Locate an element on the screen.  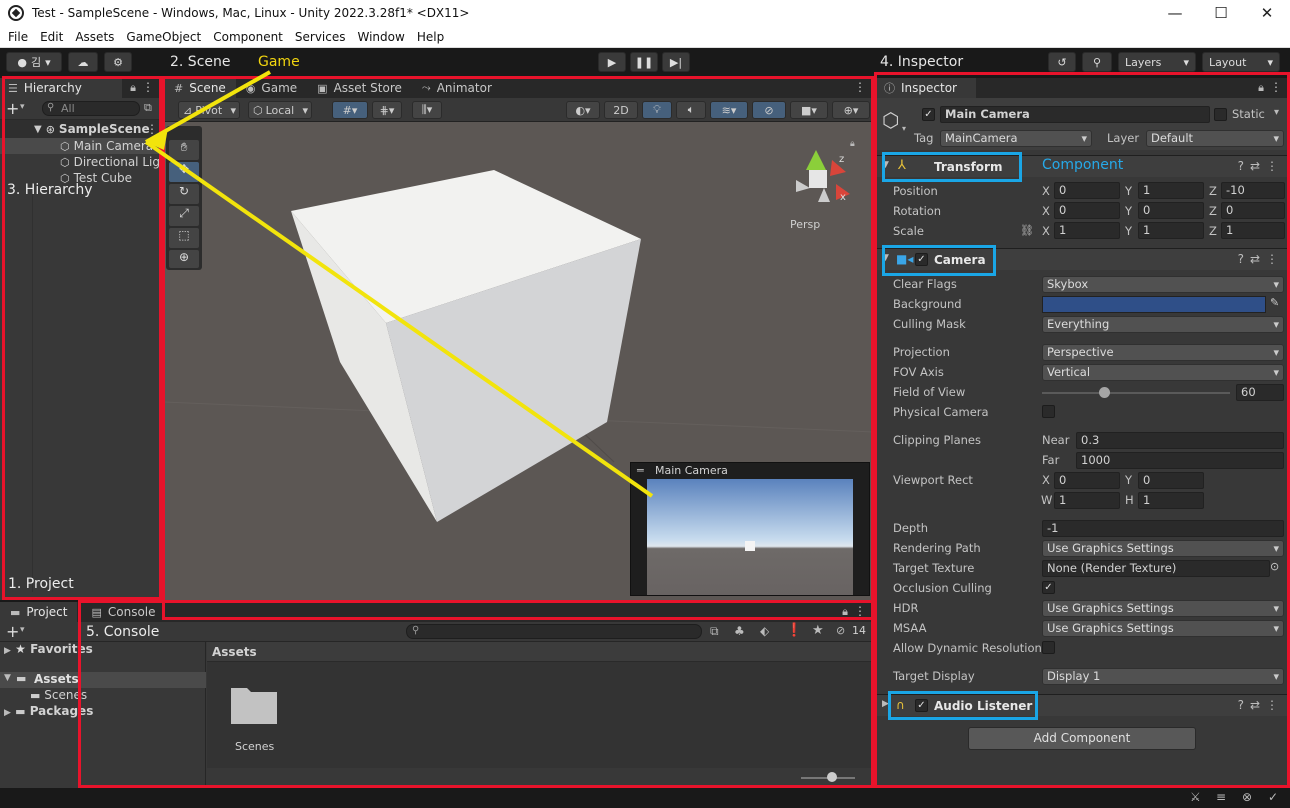
rotation-x-field: 0 is located at coordinates (1087, 210).